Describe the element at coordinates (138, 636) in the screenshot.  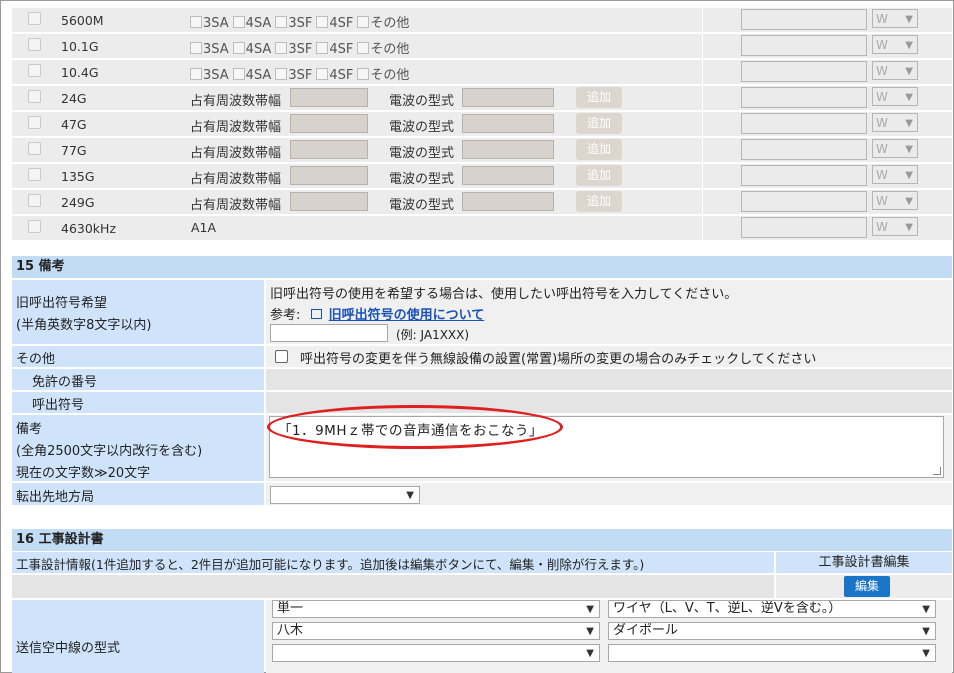
I see `antenna-label-cell: 送信空中線の型式` at that location.